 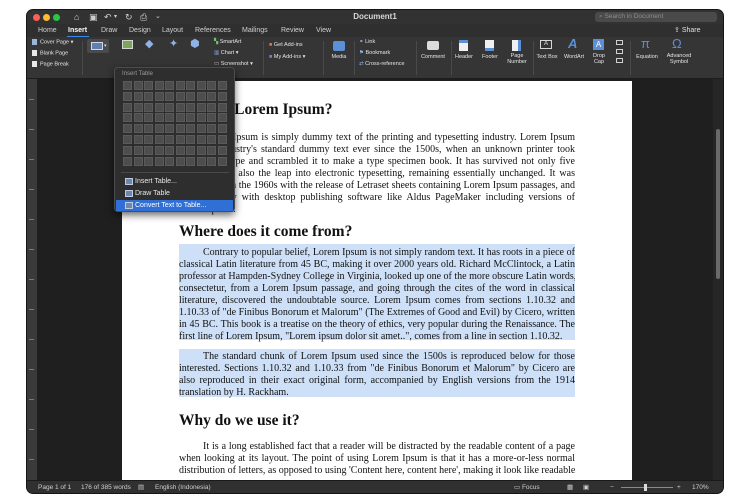 I want to click on tab-view: View, so click(x=323, y=30).